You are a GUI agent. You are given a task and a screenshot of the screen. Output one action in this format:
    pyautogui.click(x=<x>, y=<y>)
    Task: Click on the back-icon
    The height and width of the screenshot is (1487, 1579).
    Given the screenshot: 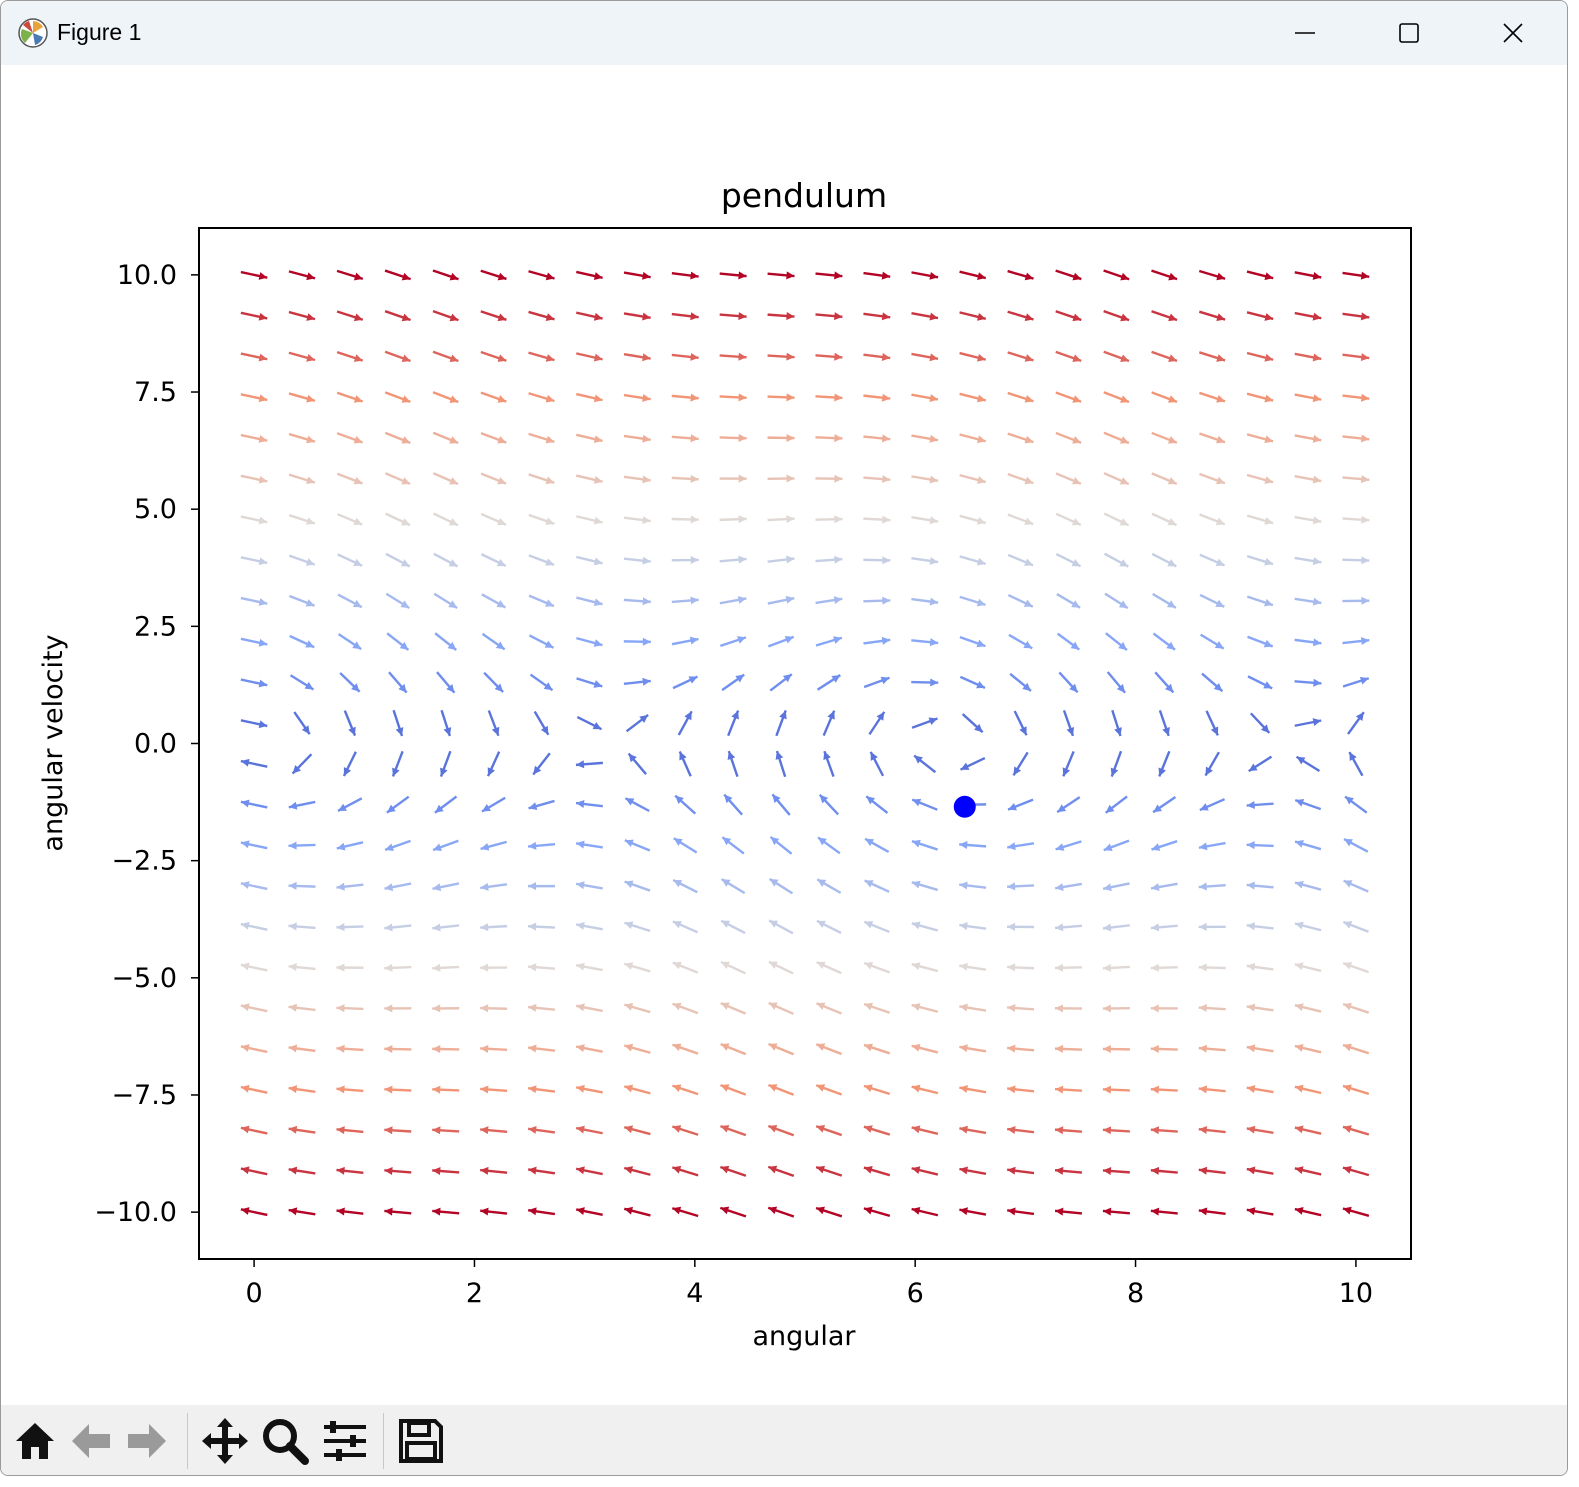 What is the action you would take?
    pyautogui.click(x=91, y=1441)
    